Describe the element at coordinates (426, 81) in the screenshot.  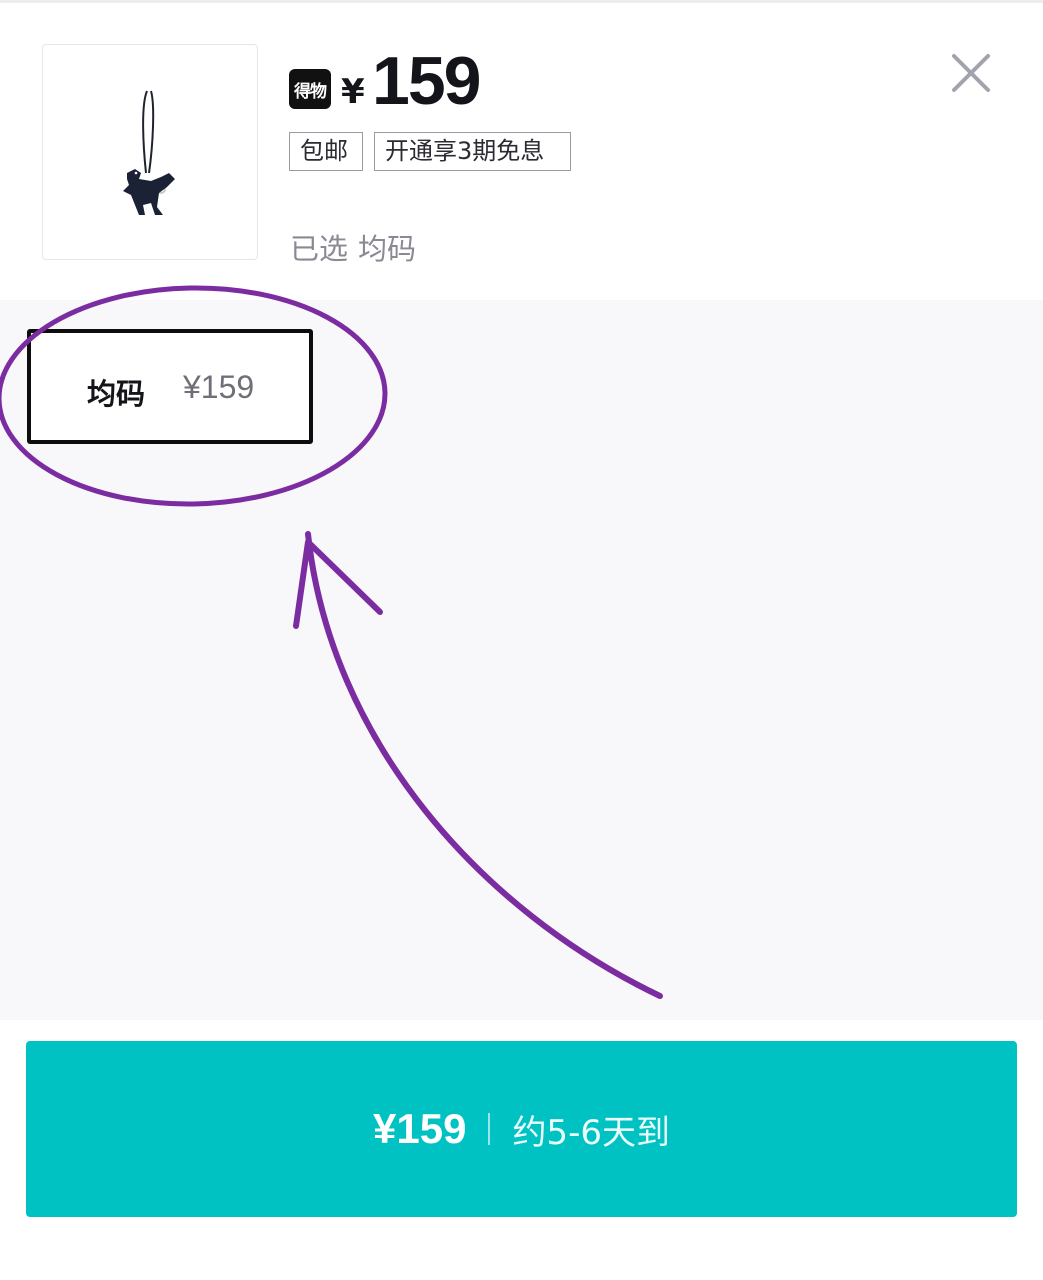
I see `price-value: 159` at that location.